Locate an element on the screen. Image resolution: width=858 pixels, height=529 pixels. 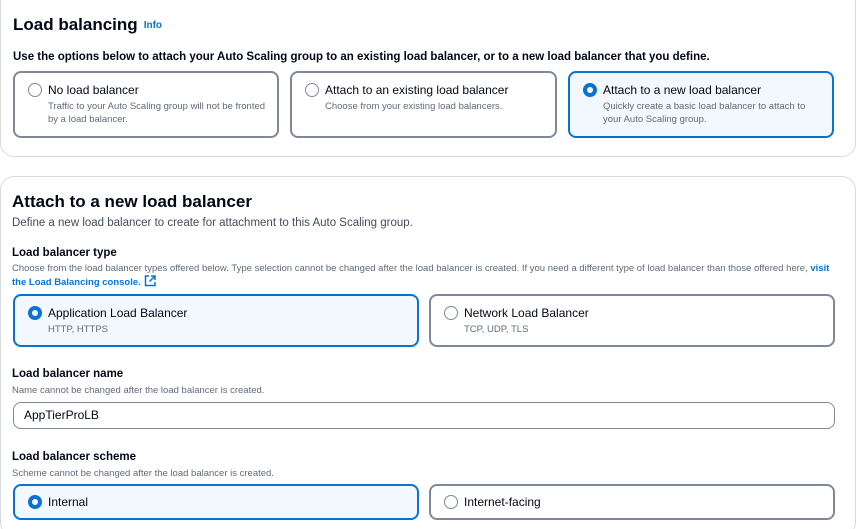
info-link: Info is located at coordinates (153, 25).